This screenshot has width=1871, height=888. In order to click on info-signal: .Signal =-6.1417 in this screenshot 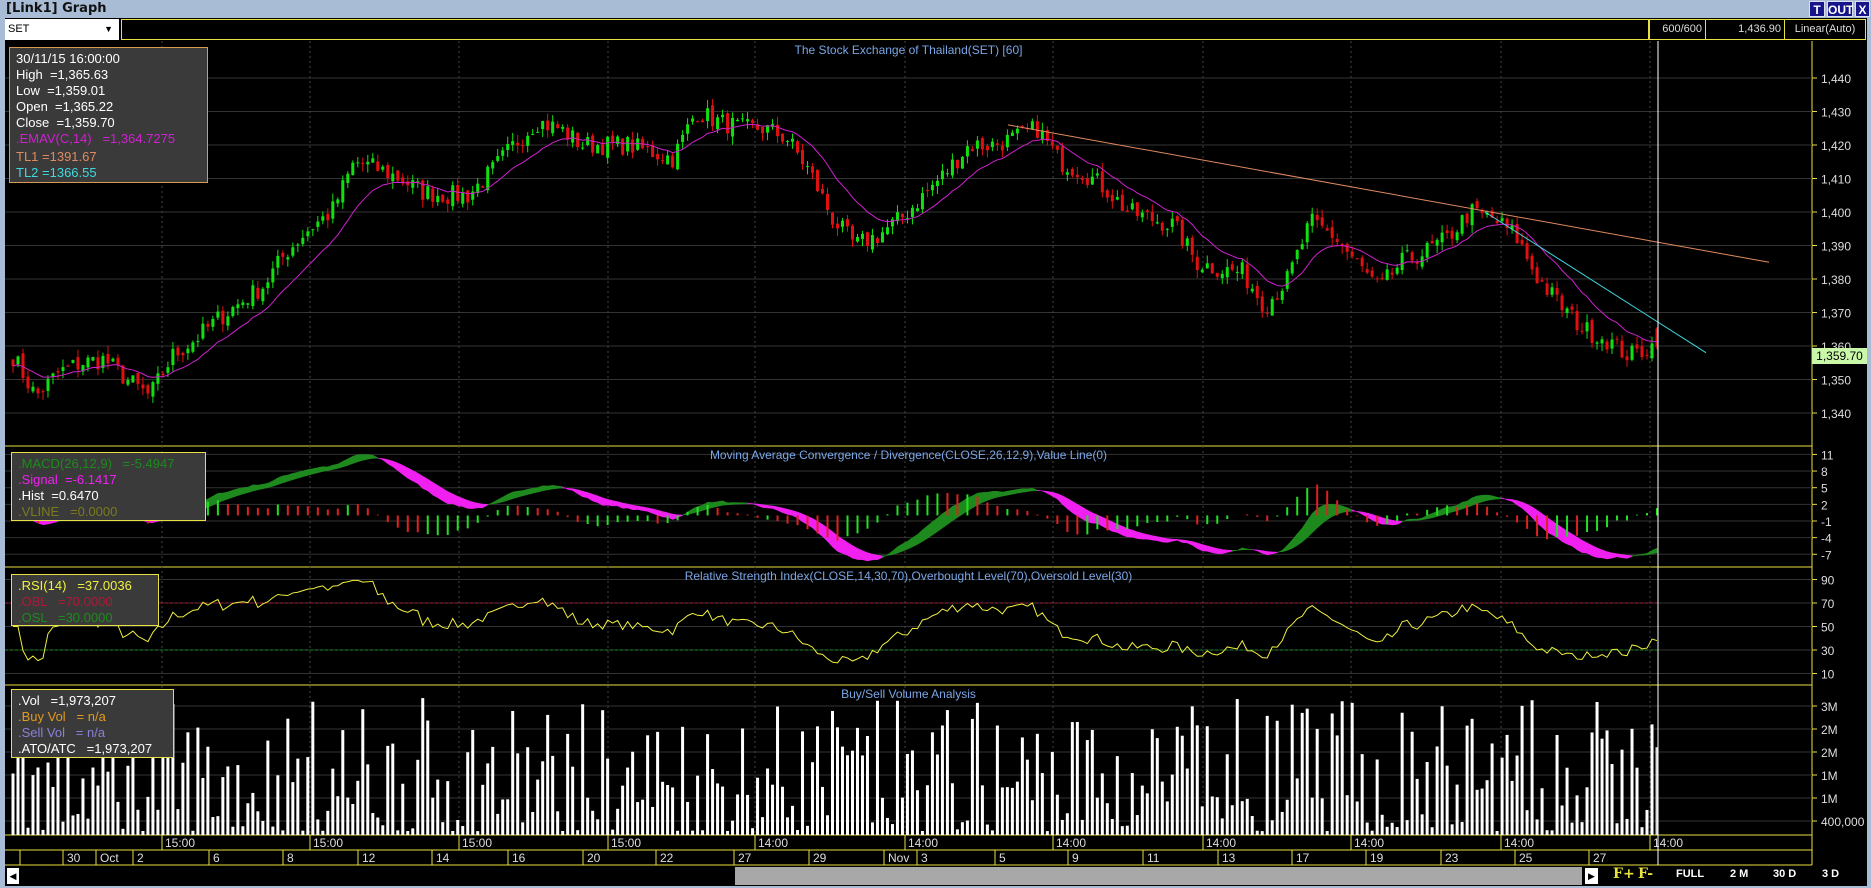, I will do `click(67, 479)`.